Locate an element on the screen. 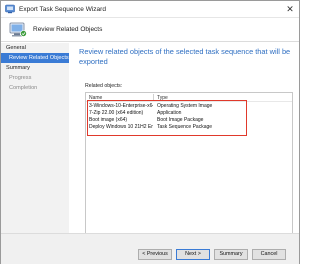 Image resolution: width=320 pixels, height=264 pixels. close-button: ✕ is located at coordinates (290, 9).